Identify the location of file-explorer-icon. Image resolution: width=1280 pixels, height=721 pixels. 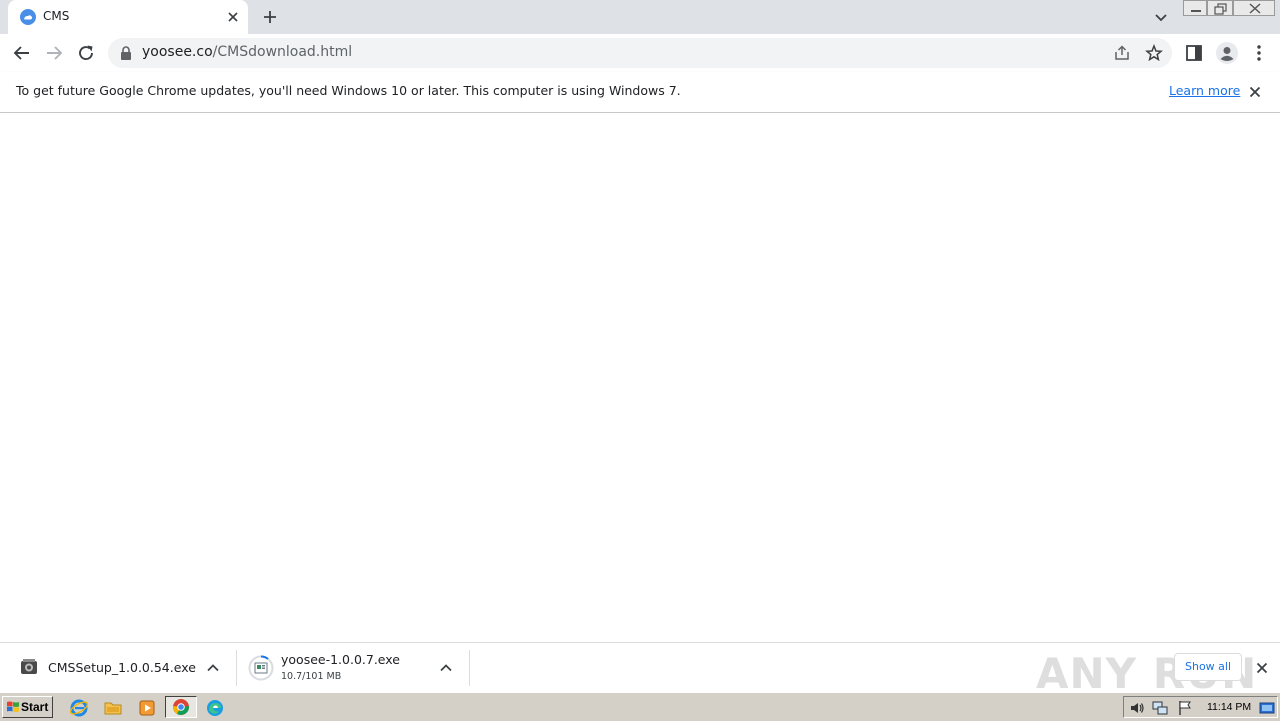
(113, 708).